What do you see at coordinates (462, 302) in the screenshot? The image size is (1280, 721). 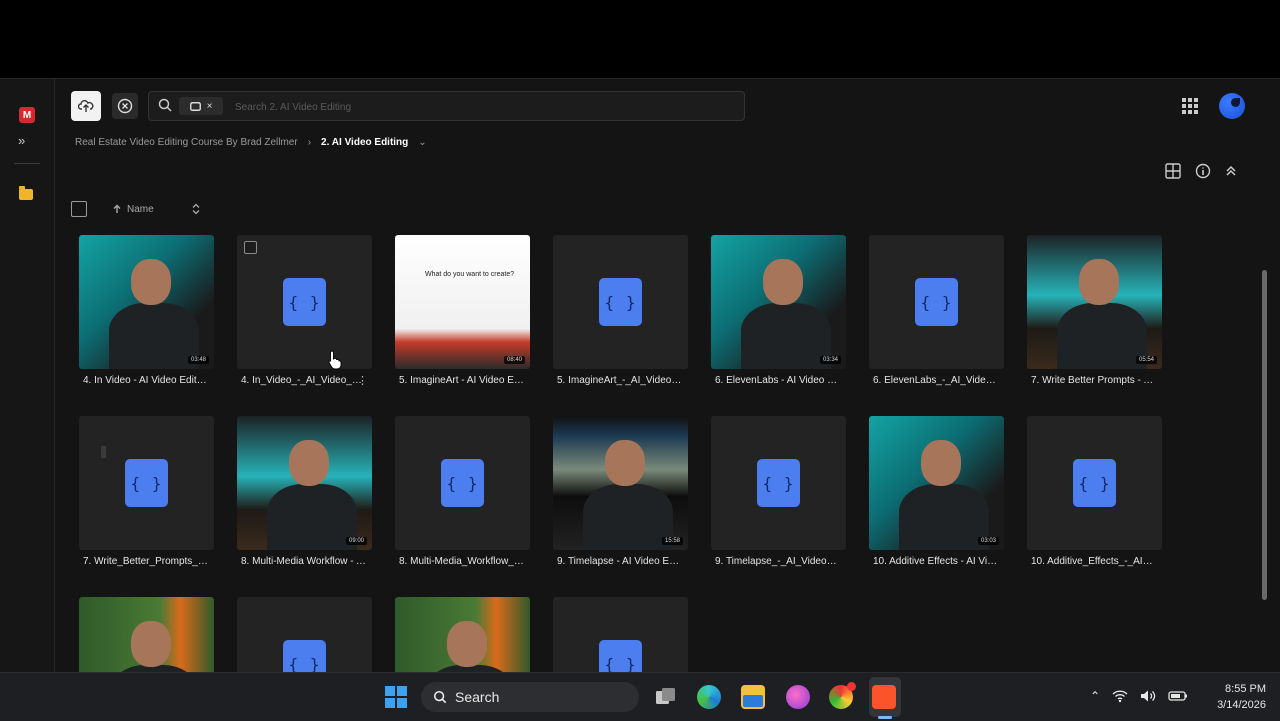 I see `file-thumbnail: What do you want to create? 08:40` at bounding box center [462, 302].